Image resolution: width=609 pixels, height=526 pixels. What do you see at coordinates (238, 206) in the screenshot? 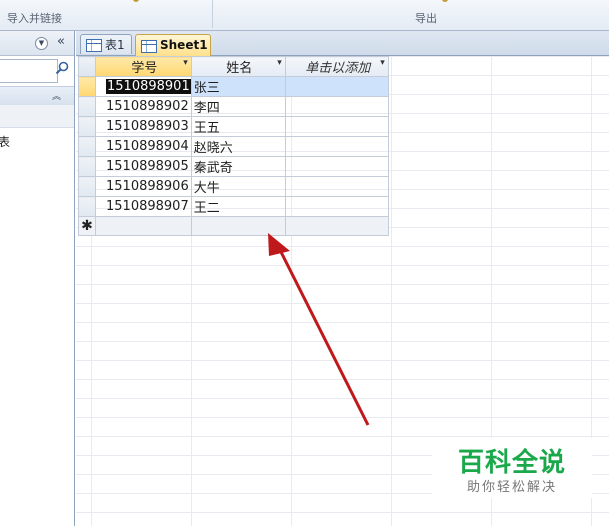
I see `cell-name: 王二` at bounding box center [238, 206].